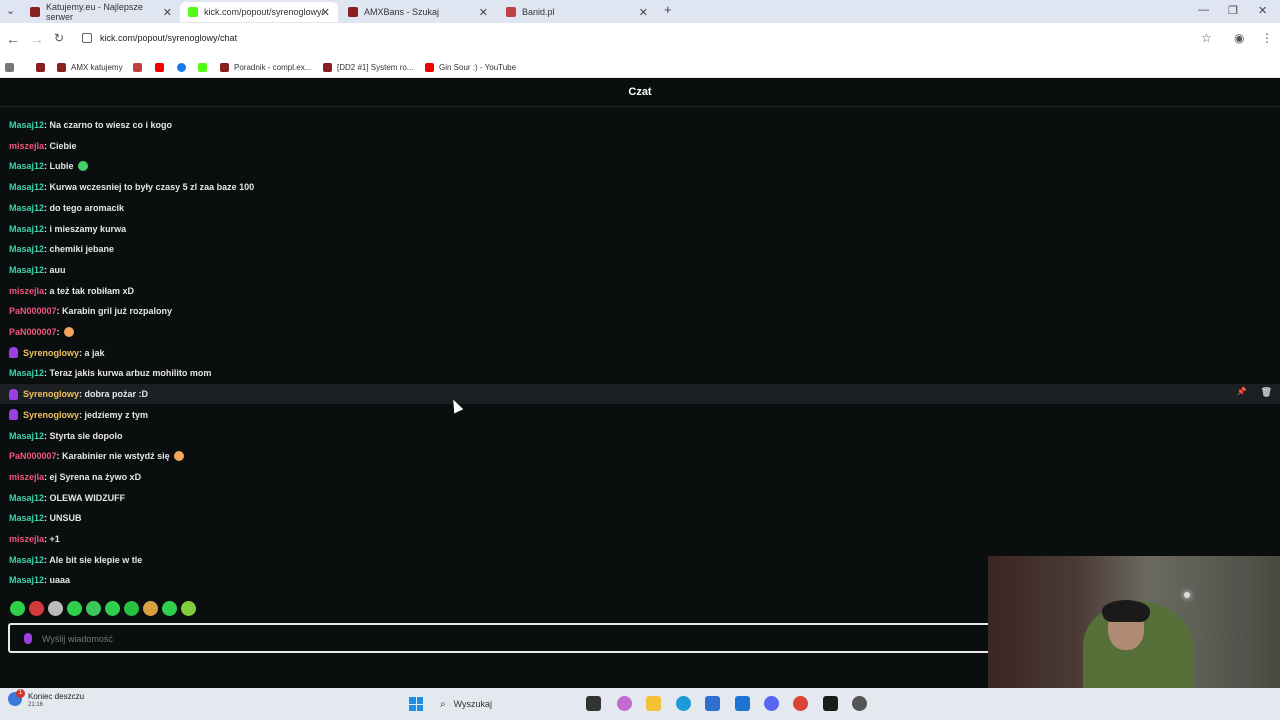 The width and height of the screenshot is (1280, 720). Describe the element at coordinates (640, 456) in the screenshot. I see `chat-message: PaN000007: Karabinier nie wstydź się` at that location.